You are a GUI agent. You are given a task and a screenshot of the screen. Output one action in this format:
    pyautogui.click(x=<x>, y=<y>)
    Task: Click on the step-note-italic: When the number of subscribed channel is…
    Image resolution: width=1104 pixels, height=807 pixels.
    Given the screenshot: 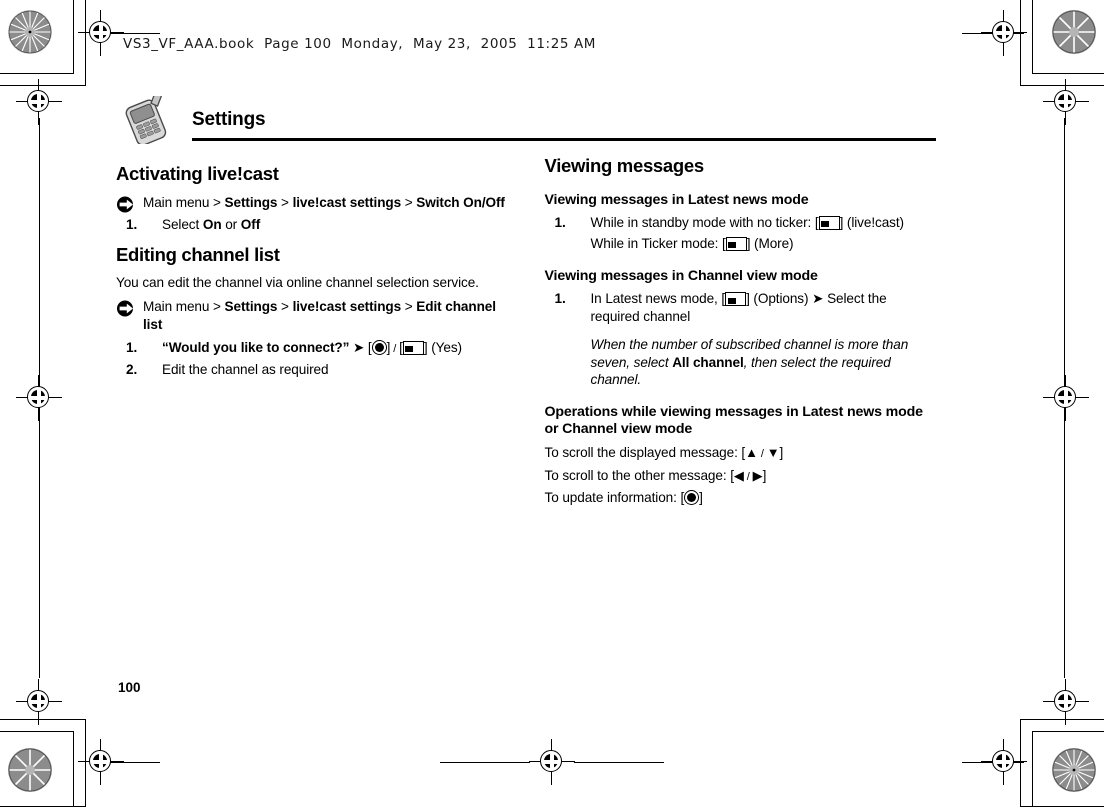 What is the action you would take?
    pyautogui.click(x=749, y=362)
    